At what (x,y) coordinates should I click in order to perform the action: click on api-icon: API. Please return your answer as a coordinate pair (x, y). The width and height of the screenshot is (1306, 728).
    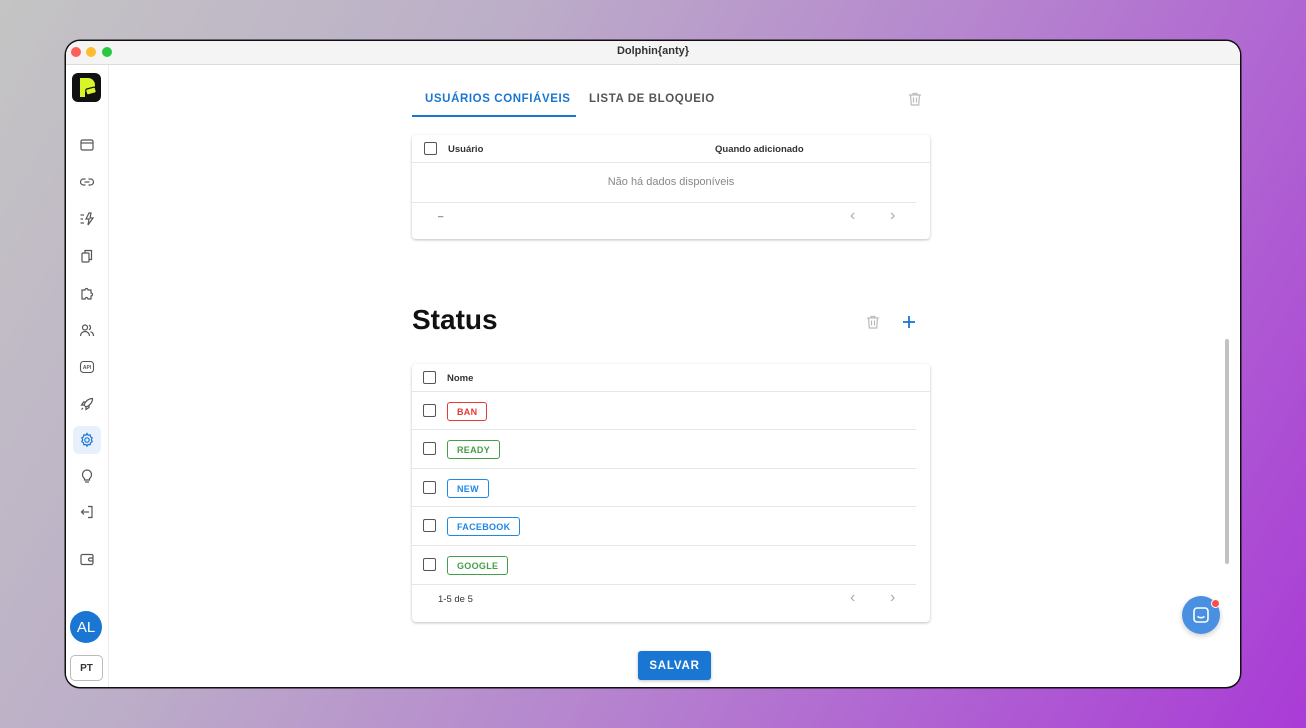
    Looking at the image, I should click on (87, 367).